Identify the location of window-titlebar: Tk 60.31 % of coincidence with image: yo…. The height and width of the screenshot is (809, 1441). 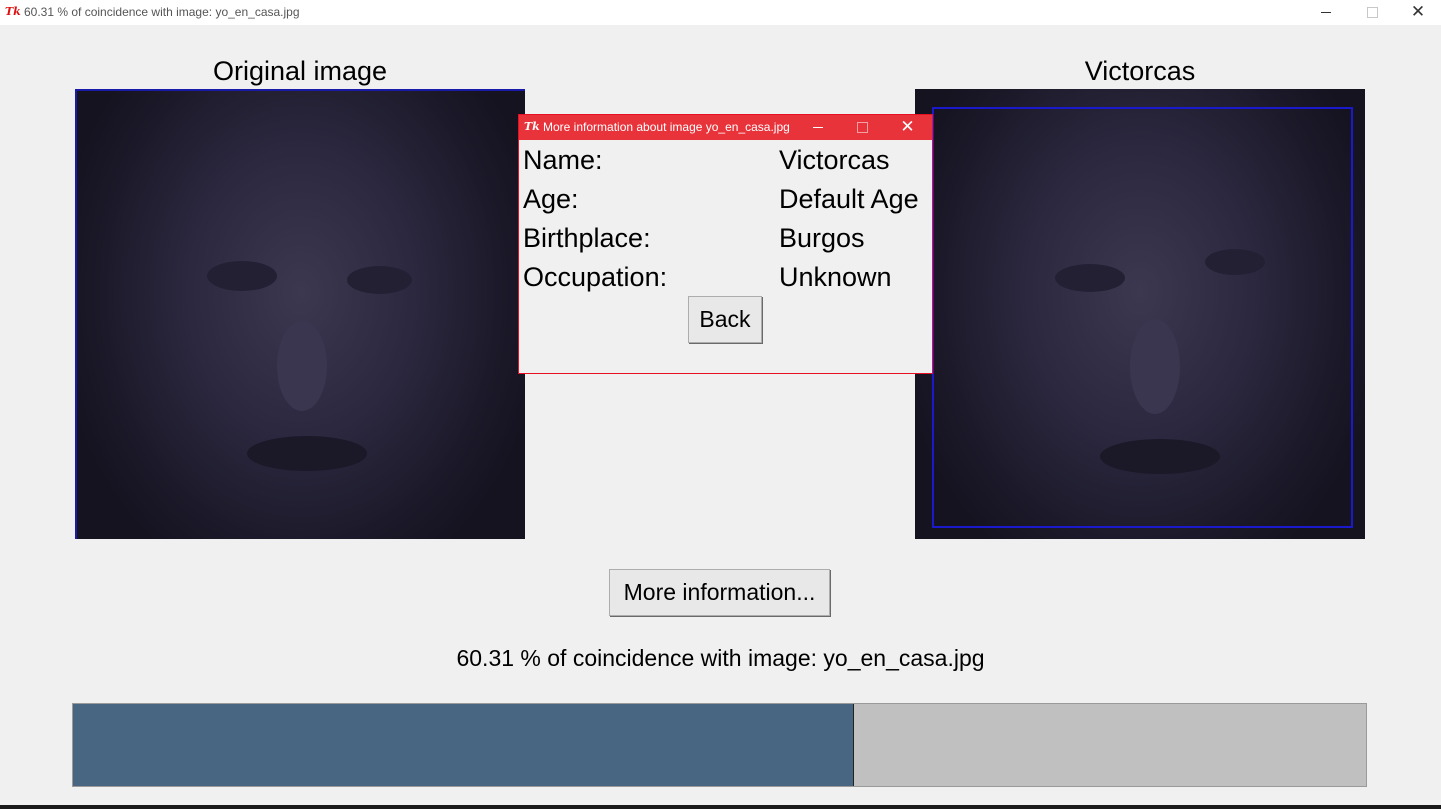
(720, 12).